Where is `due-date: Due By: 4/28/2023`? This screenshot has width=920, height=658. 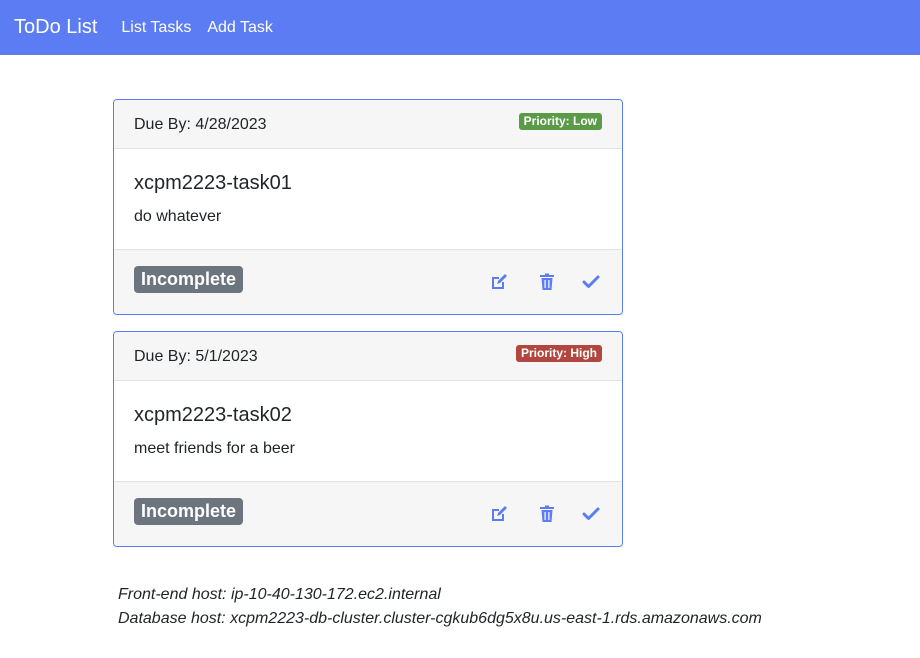 due-date: Due By: 4/28/2023 is located at coordinates (200, 124).